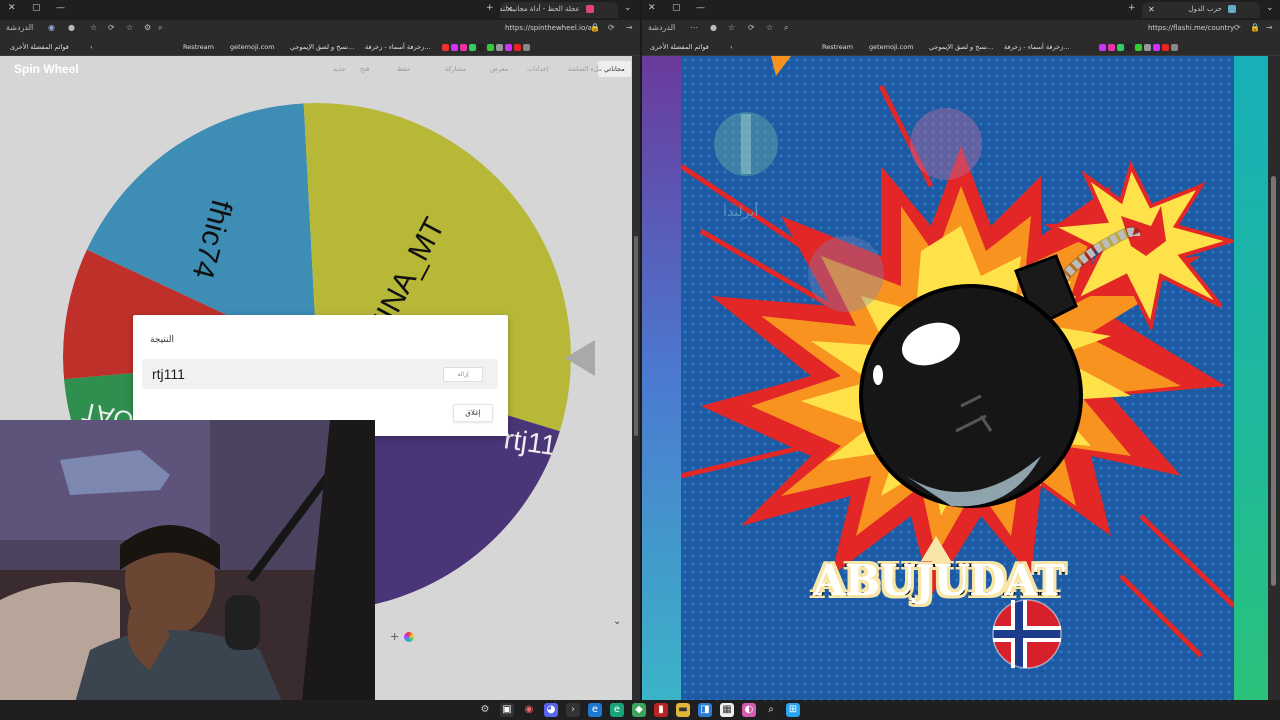  Describe the element at coordinates (463, 374) in the screenshot. I see `remove-button: إزالة` at that location.